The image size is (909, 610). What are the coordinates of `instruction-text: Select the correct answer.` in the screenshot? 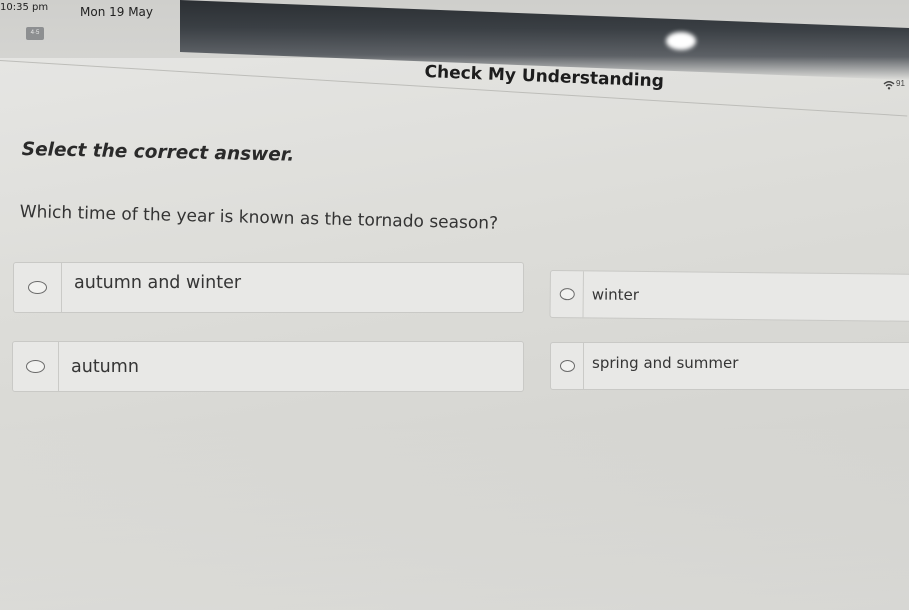 It's located at (158, 152).